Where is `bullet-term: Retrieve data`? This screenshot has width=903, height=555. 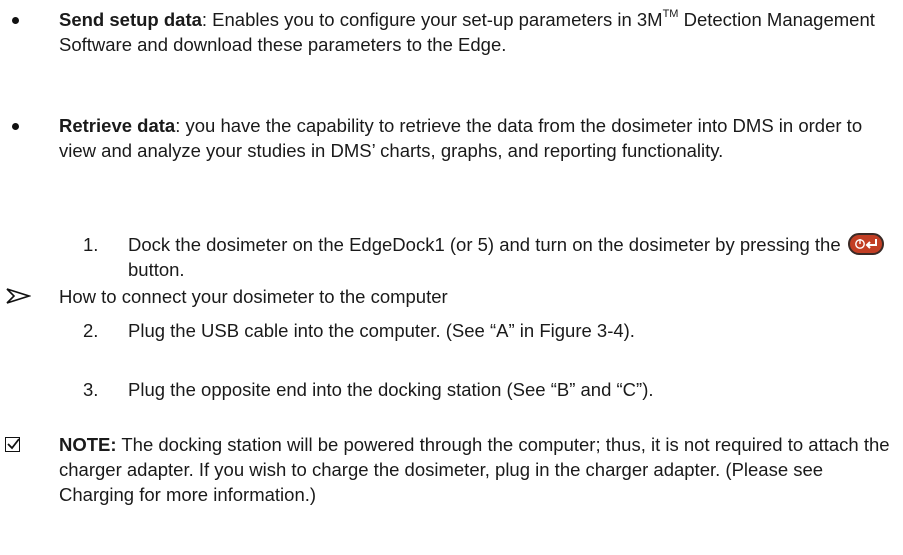
bullet-term: Retrieve data is located at coordinates (117, 125).